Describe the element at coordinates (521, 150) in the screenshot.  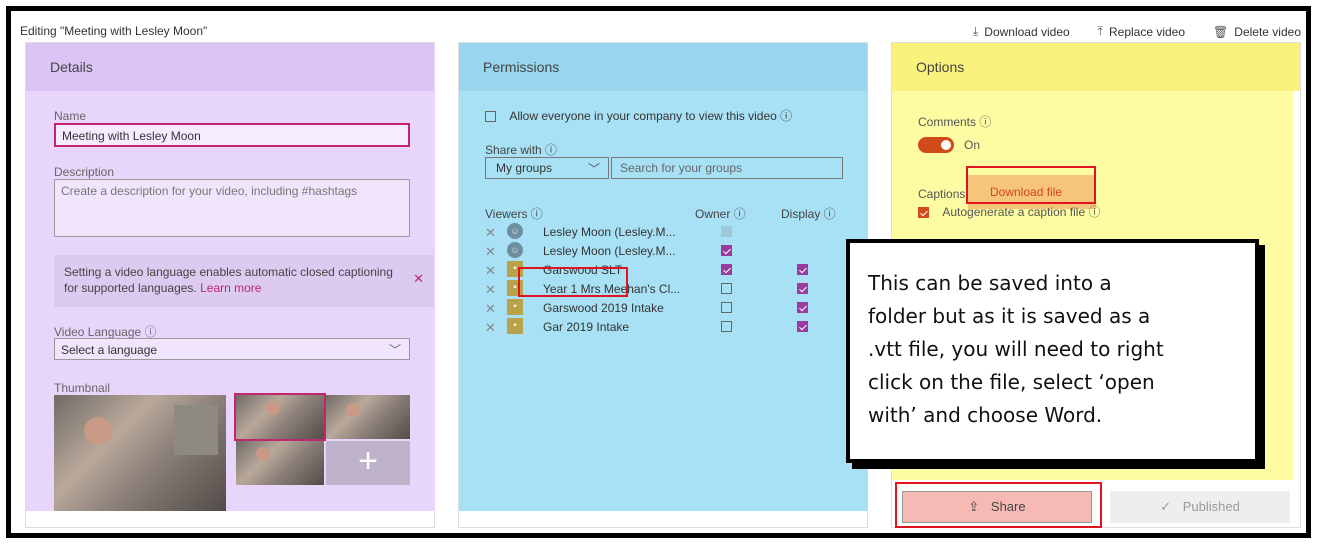
I see `share-with-label: Share with ⓘ` at that location.